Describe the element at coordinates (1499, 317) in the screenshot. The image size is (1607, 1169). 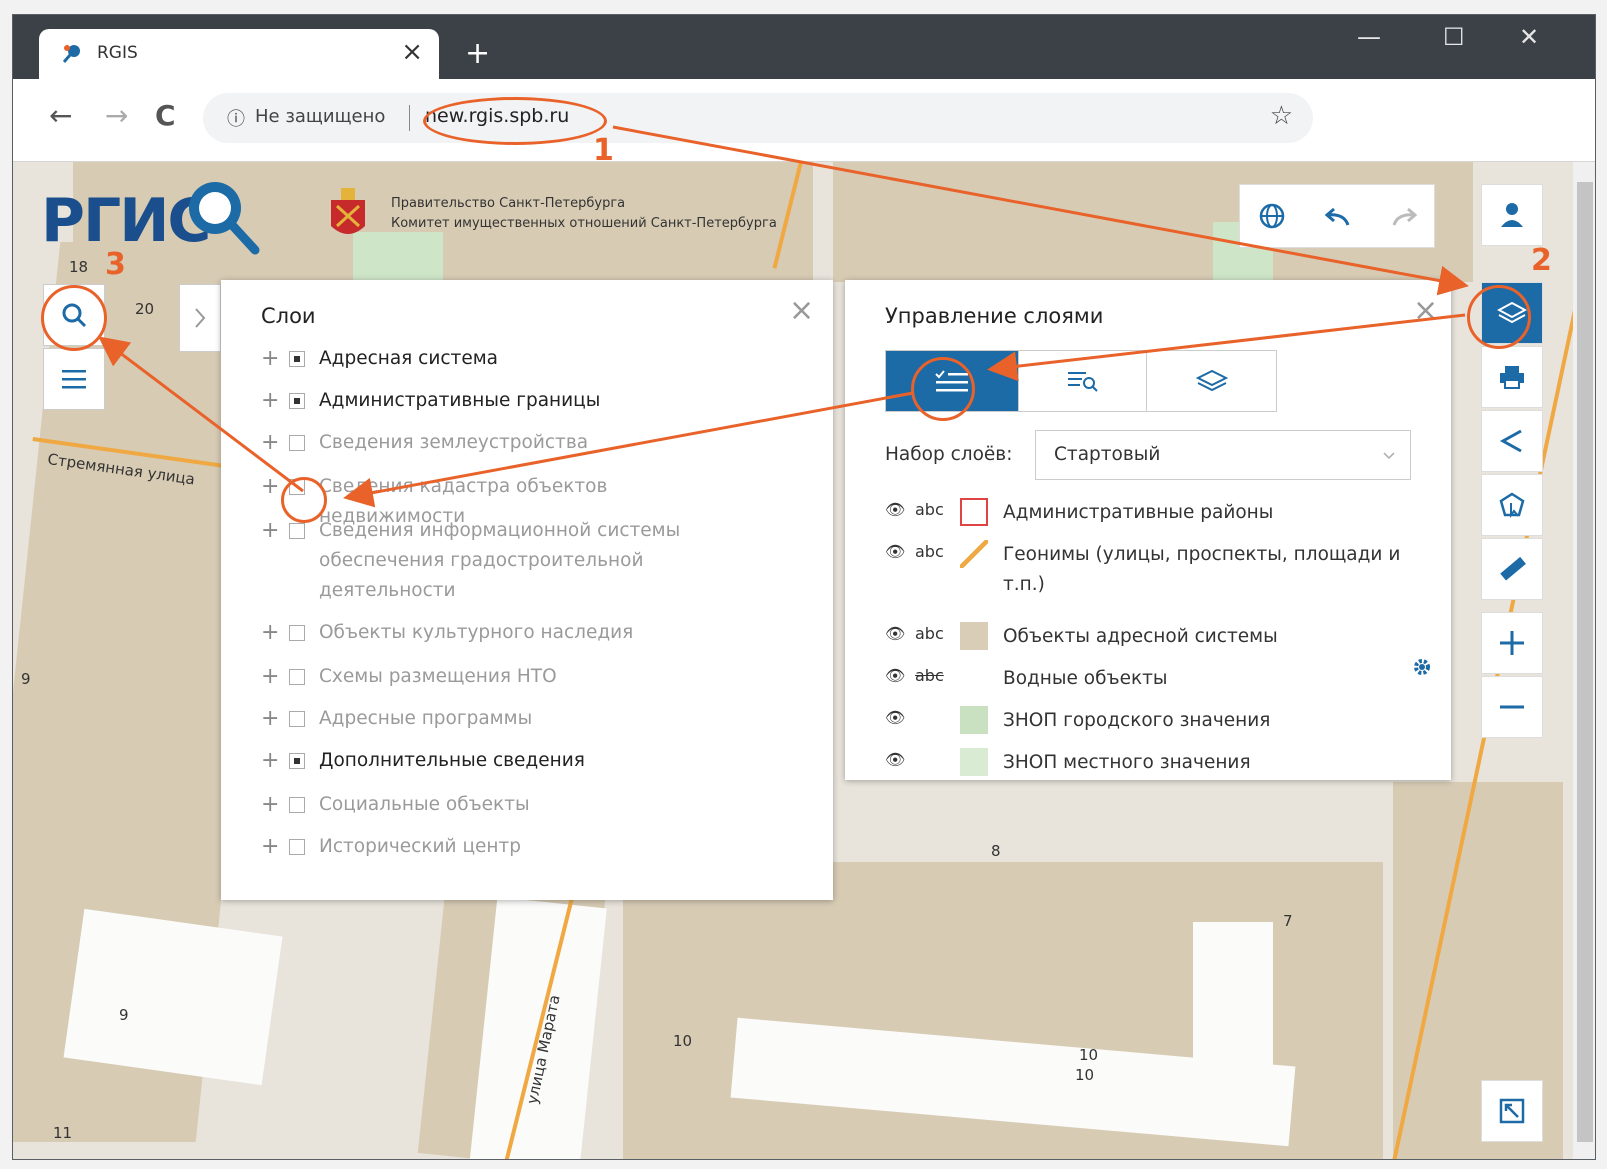
I see `layers-button-highlight` at that location.